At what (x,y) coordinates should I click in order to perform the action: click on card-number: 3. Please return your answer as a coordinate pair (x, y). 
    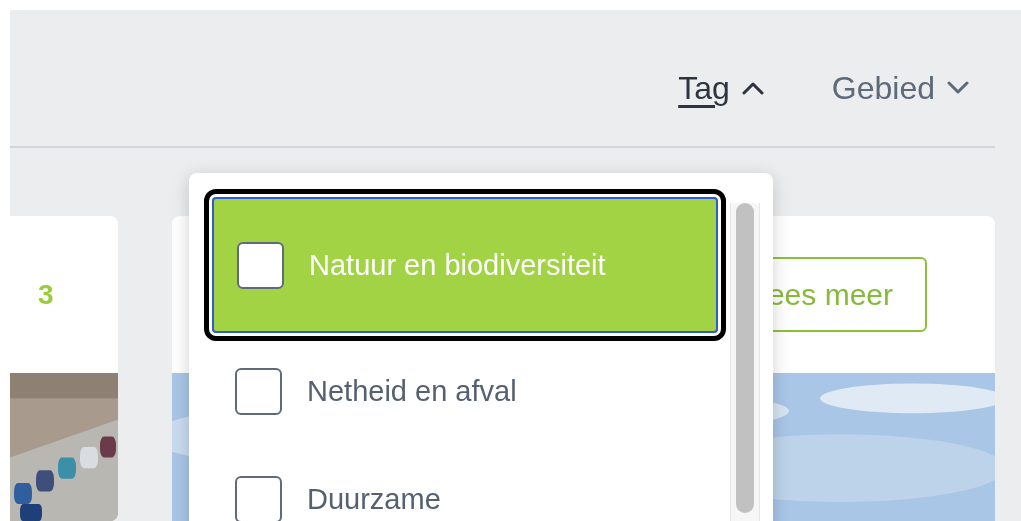
    Looking at the image, I should click on (46, 294).